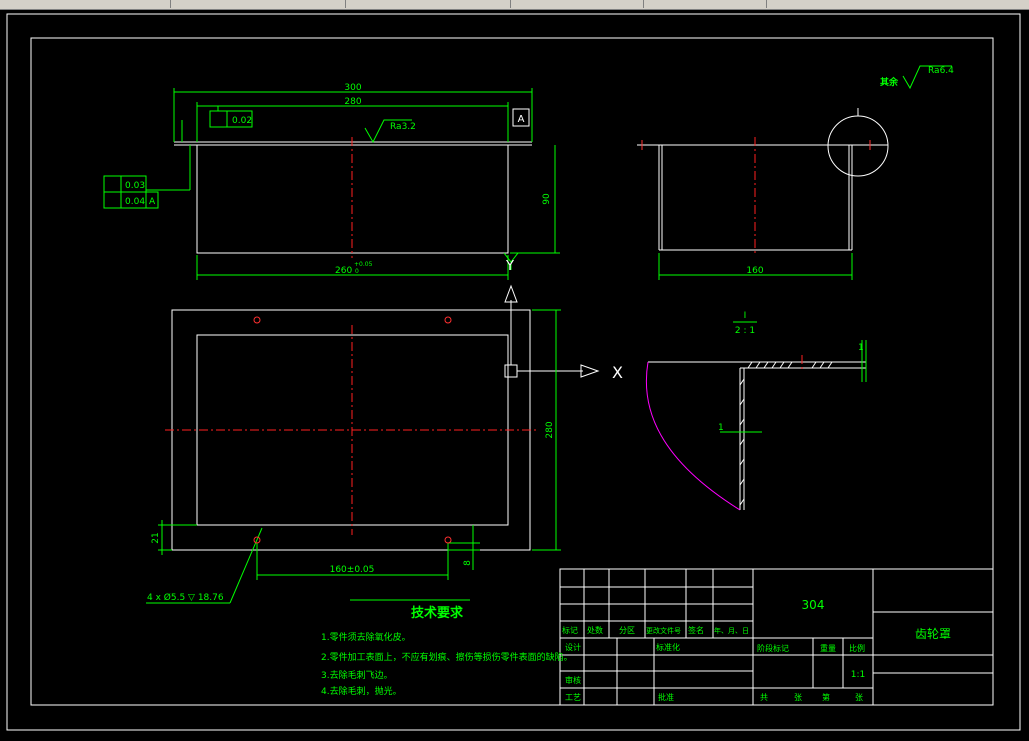 The height and width of the screenshot is (741, 1029). What do you see at coordinates (521, 119) in the screenshot?
I see `datum-a-label: A` at bounding box center [521, 119].